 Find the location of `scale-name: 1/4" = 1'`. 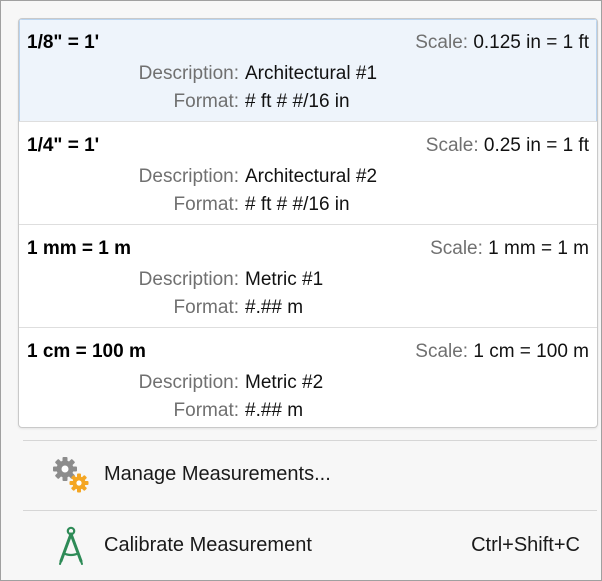

scale-name: 1/4" = 1' is located at coordinates (63, 145).